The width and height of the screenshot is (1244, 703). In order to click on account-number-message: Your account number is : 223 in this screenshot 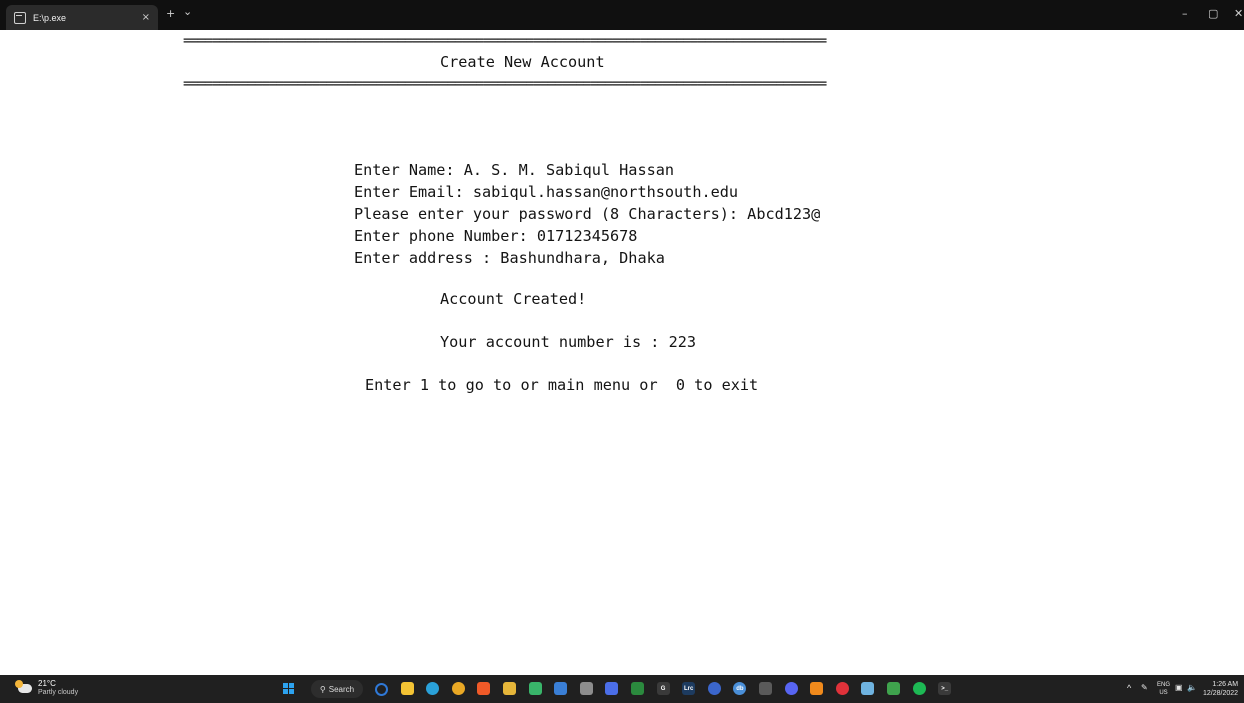, I will do `click(568, 342)`.